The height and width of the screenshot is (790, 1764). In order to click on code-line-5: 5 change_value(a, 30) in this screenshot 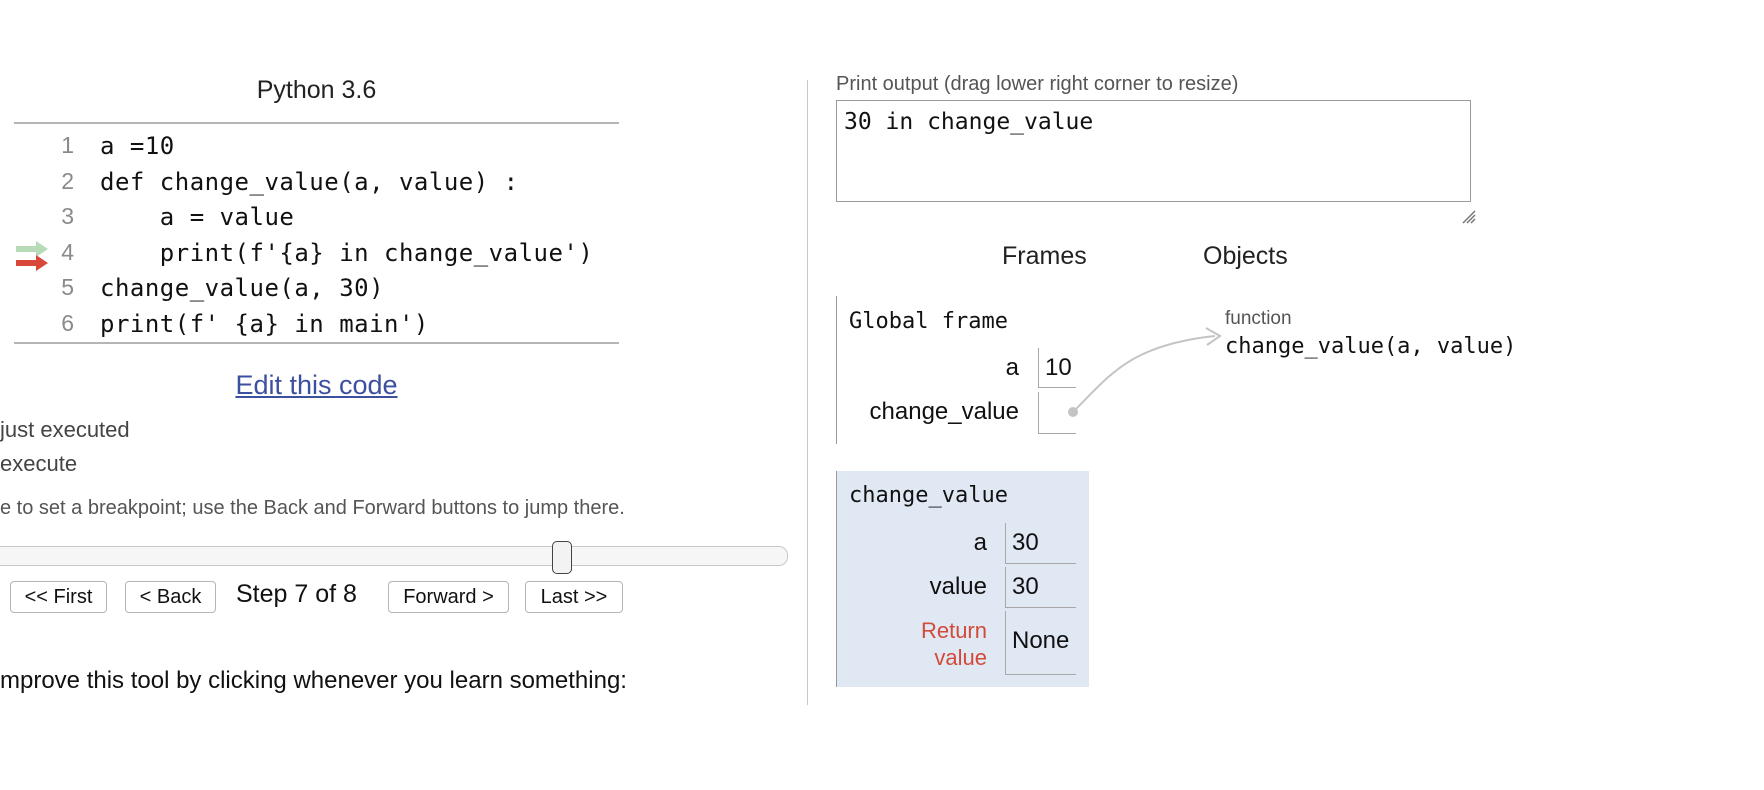, I will do `click(315, 288)`.